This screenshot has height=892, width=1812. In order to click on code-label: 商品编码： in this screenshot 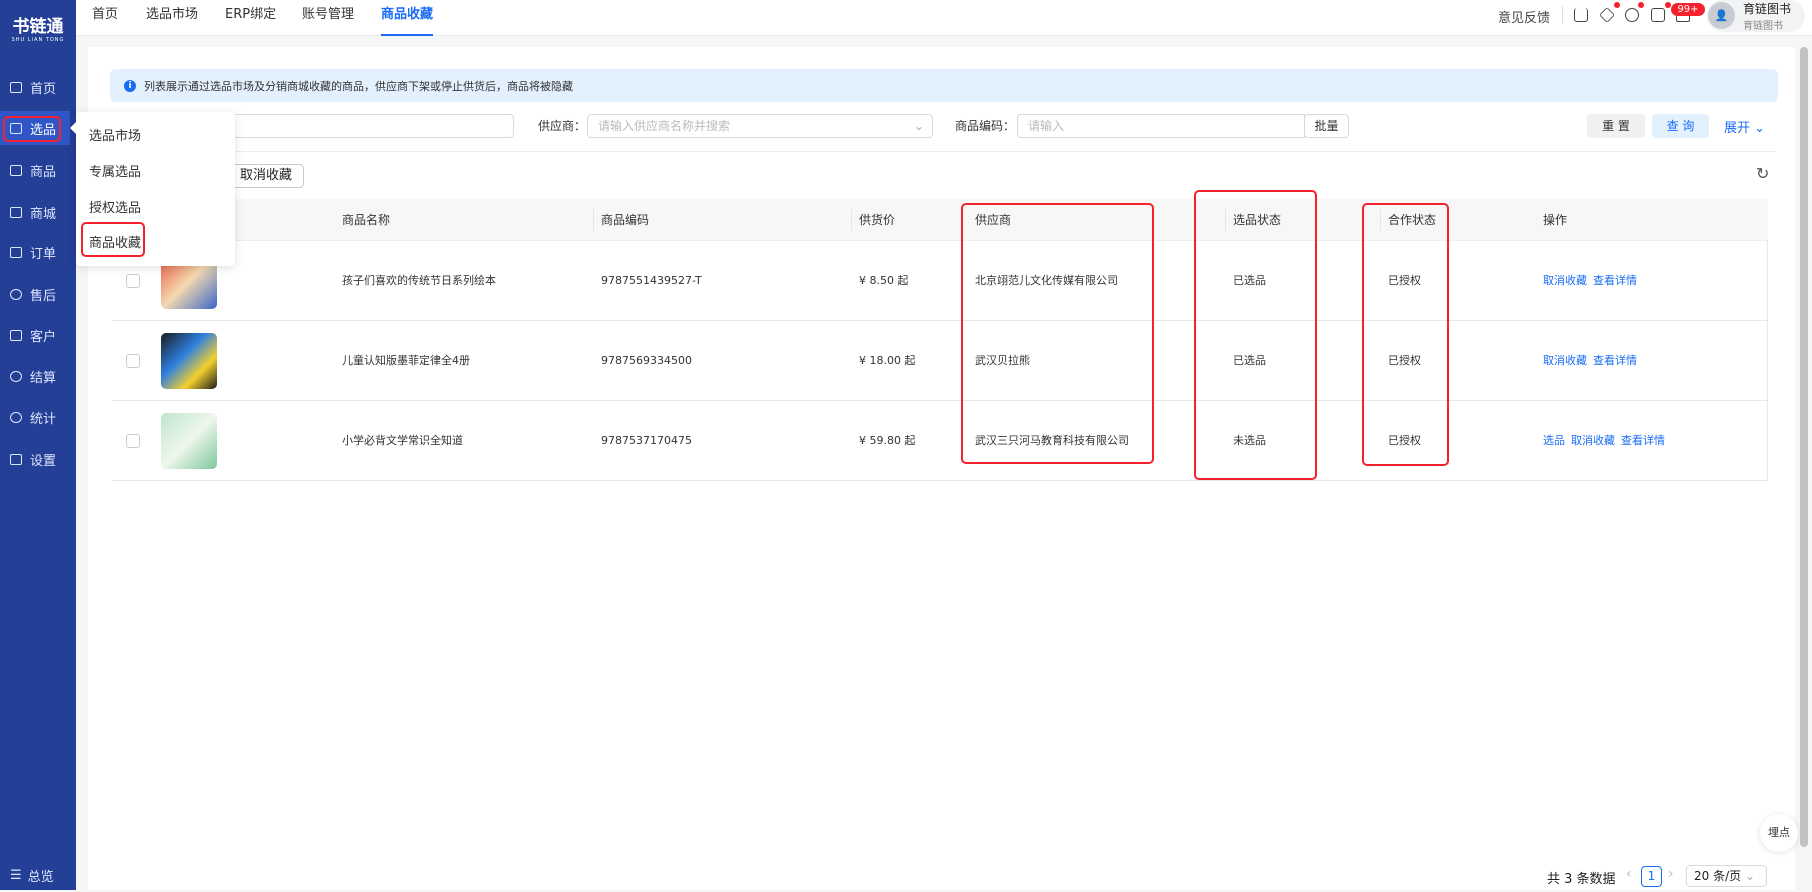, I will do `click(985, 126)`.